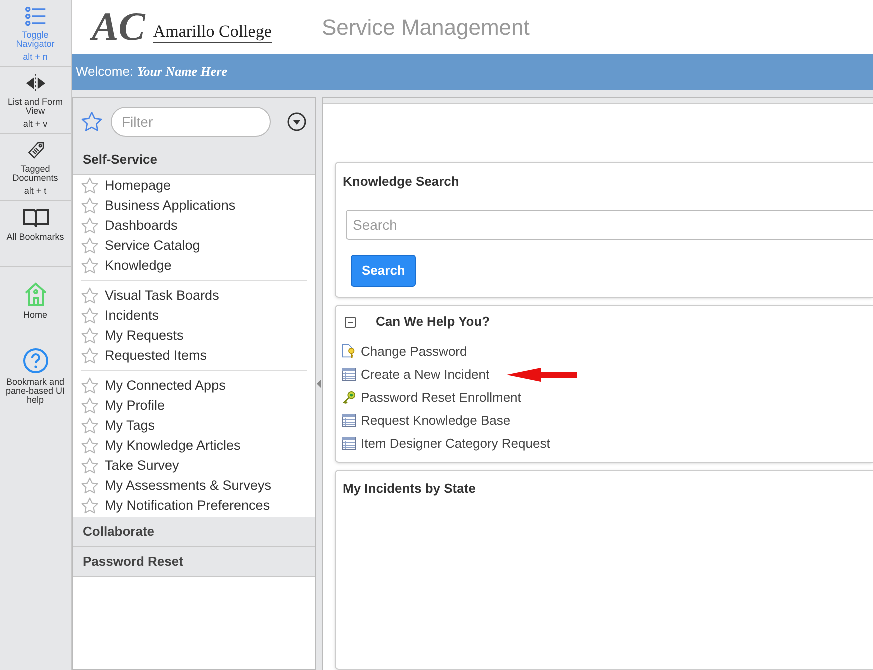  Describe the element at coordinates (156, 356) in the screenshot. I see `nav-link: Requested Items` at that location.